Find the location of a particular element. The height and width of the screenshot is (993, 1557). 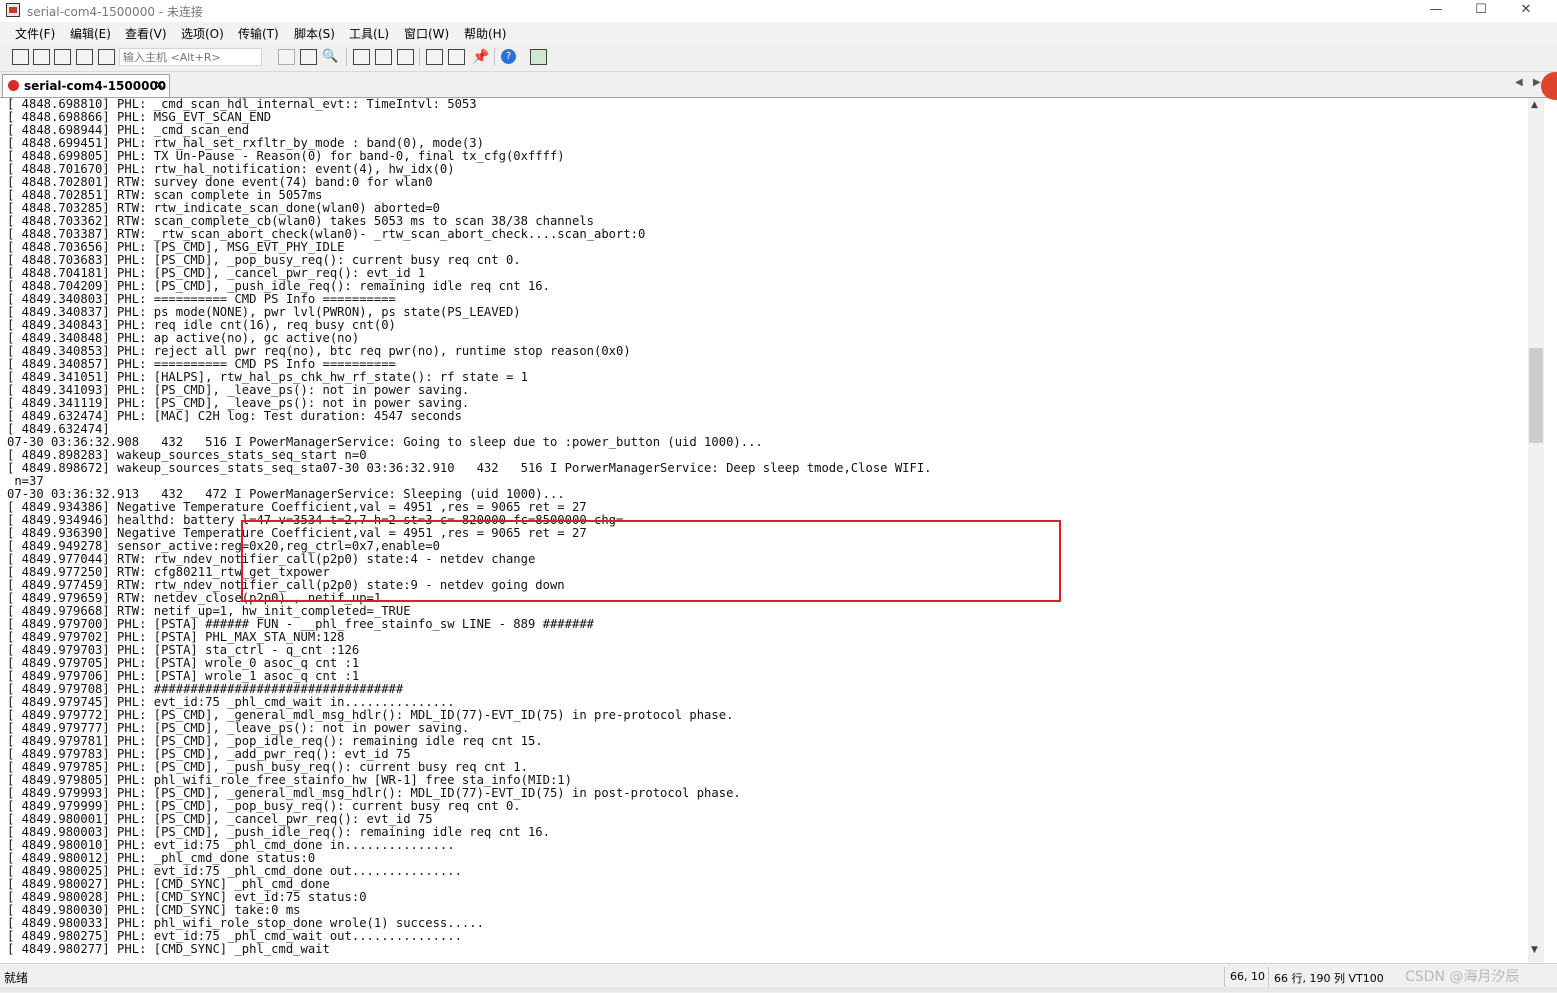

keymap-icon: 📌 is located at coordinates (480, 57).